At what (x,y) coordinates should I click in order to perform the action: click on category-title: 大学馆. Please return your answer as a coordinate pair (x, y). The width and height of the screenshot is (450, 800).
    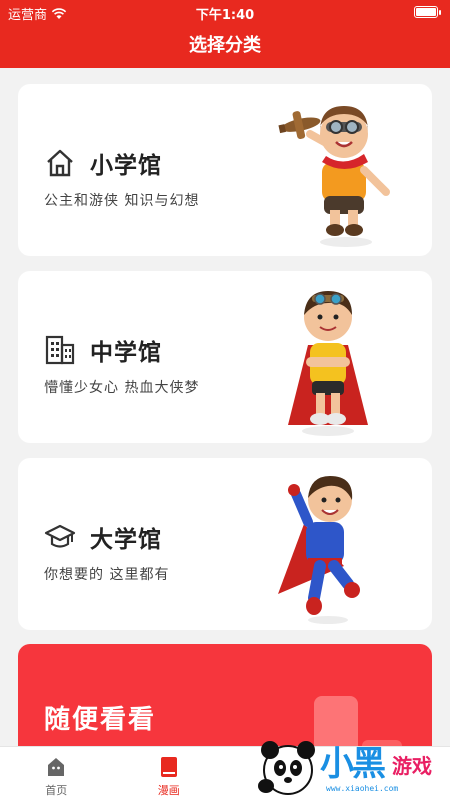
    Looking at the image, I should click on (126, 540).